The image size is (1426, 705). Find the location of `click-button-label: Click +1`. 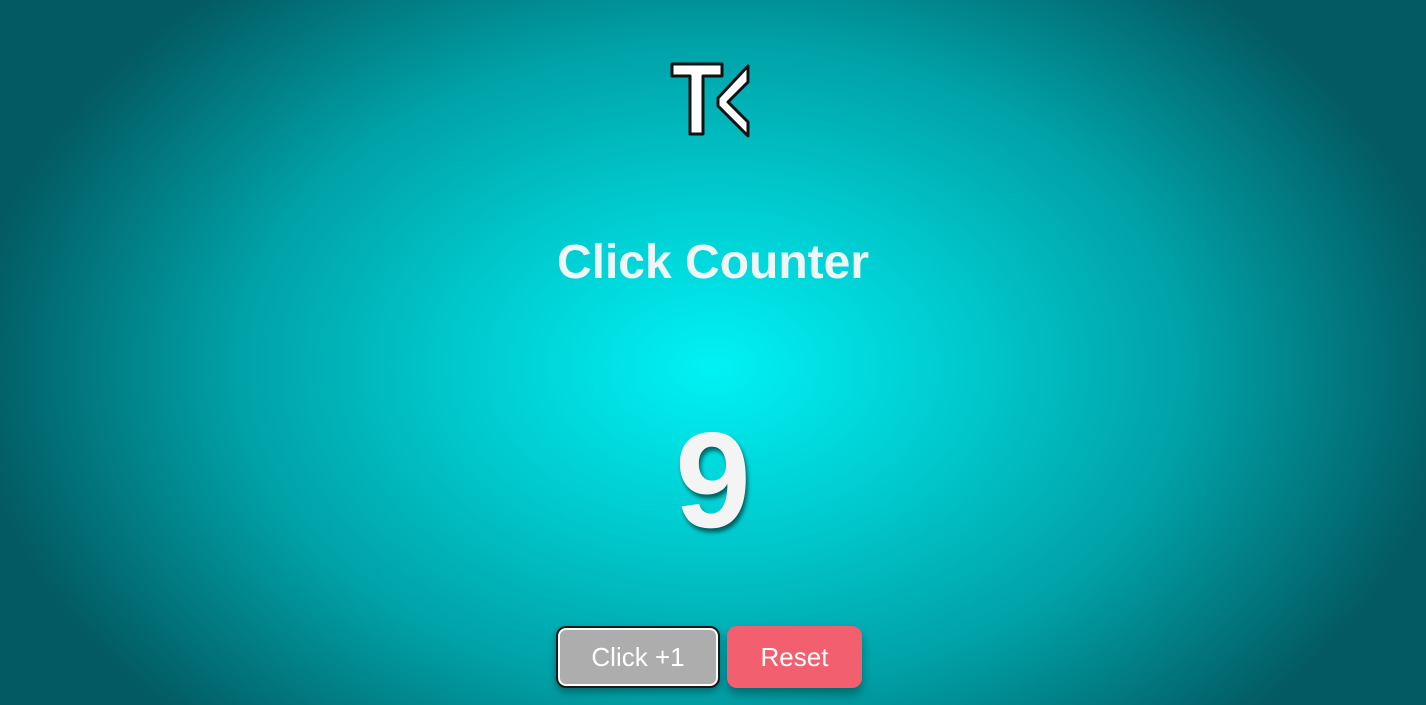

click-button-label: Click +1 is located at coordinates (638, 656).